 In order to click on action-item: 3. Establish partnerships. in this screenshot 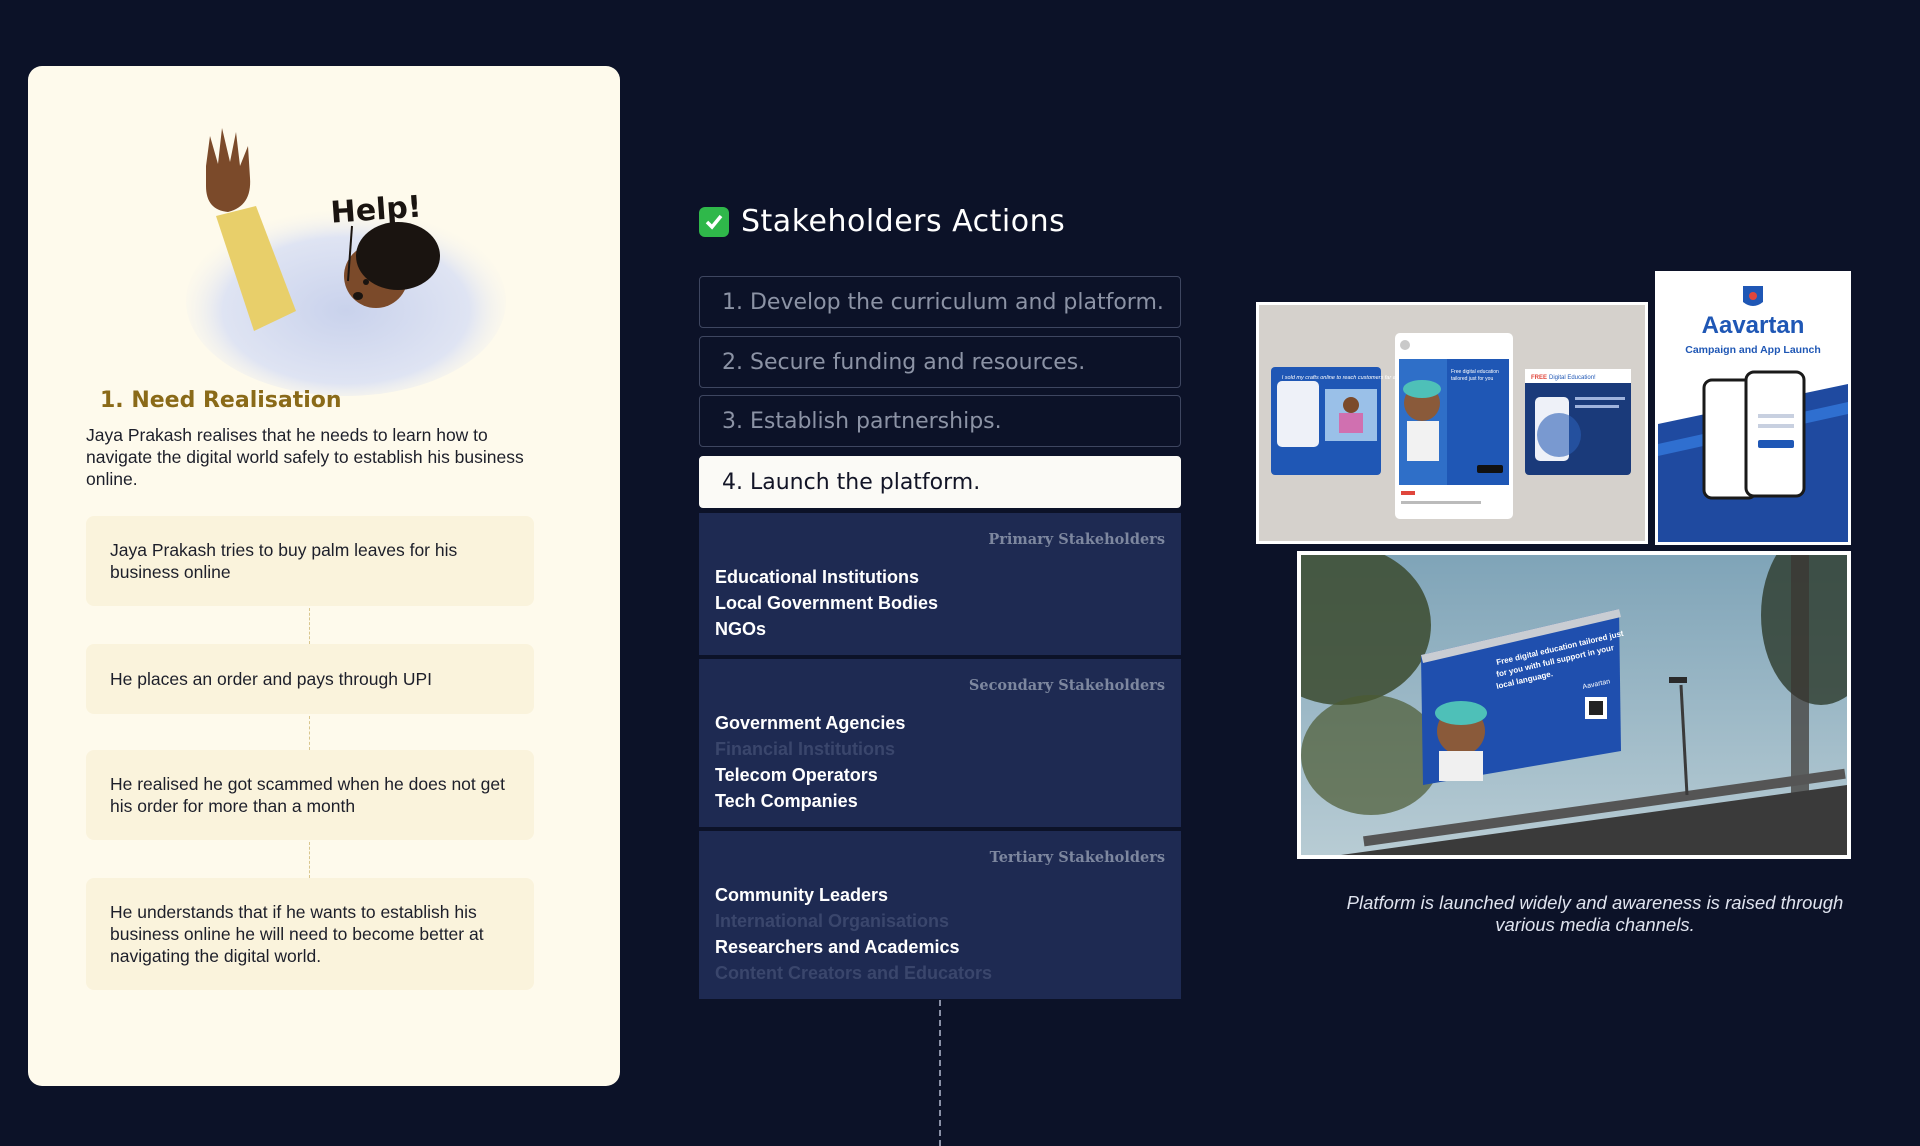, I will do `click(940, 421)`.